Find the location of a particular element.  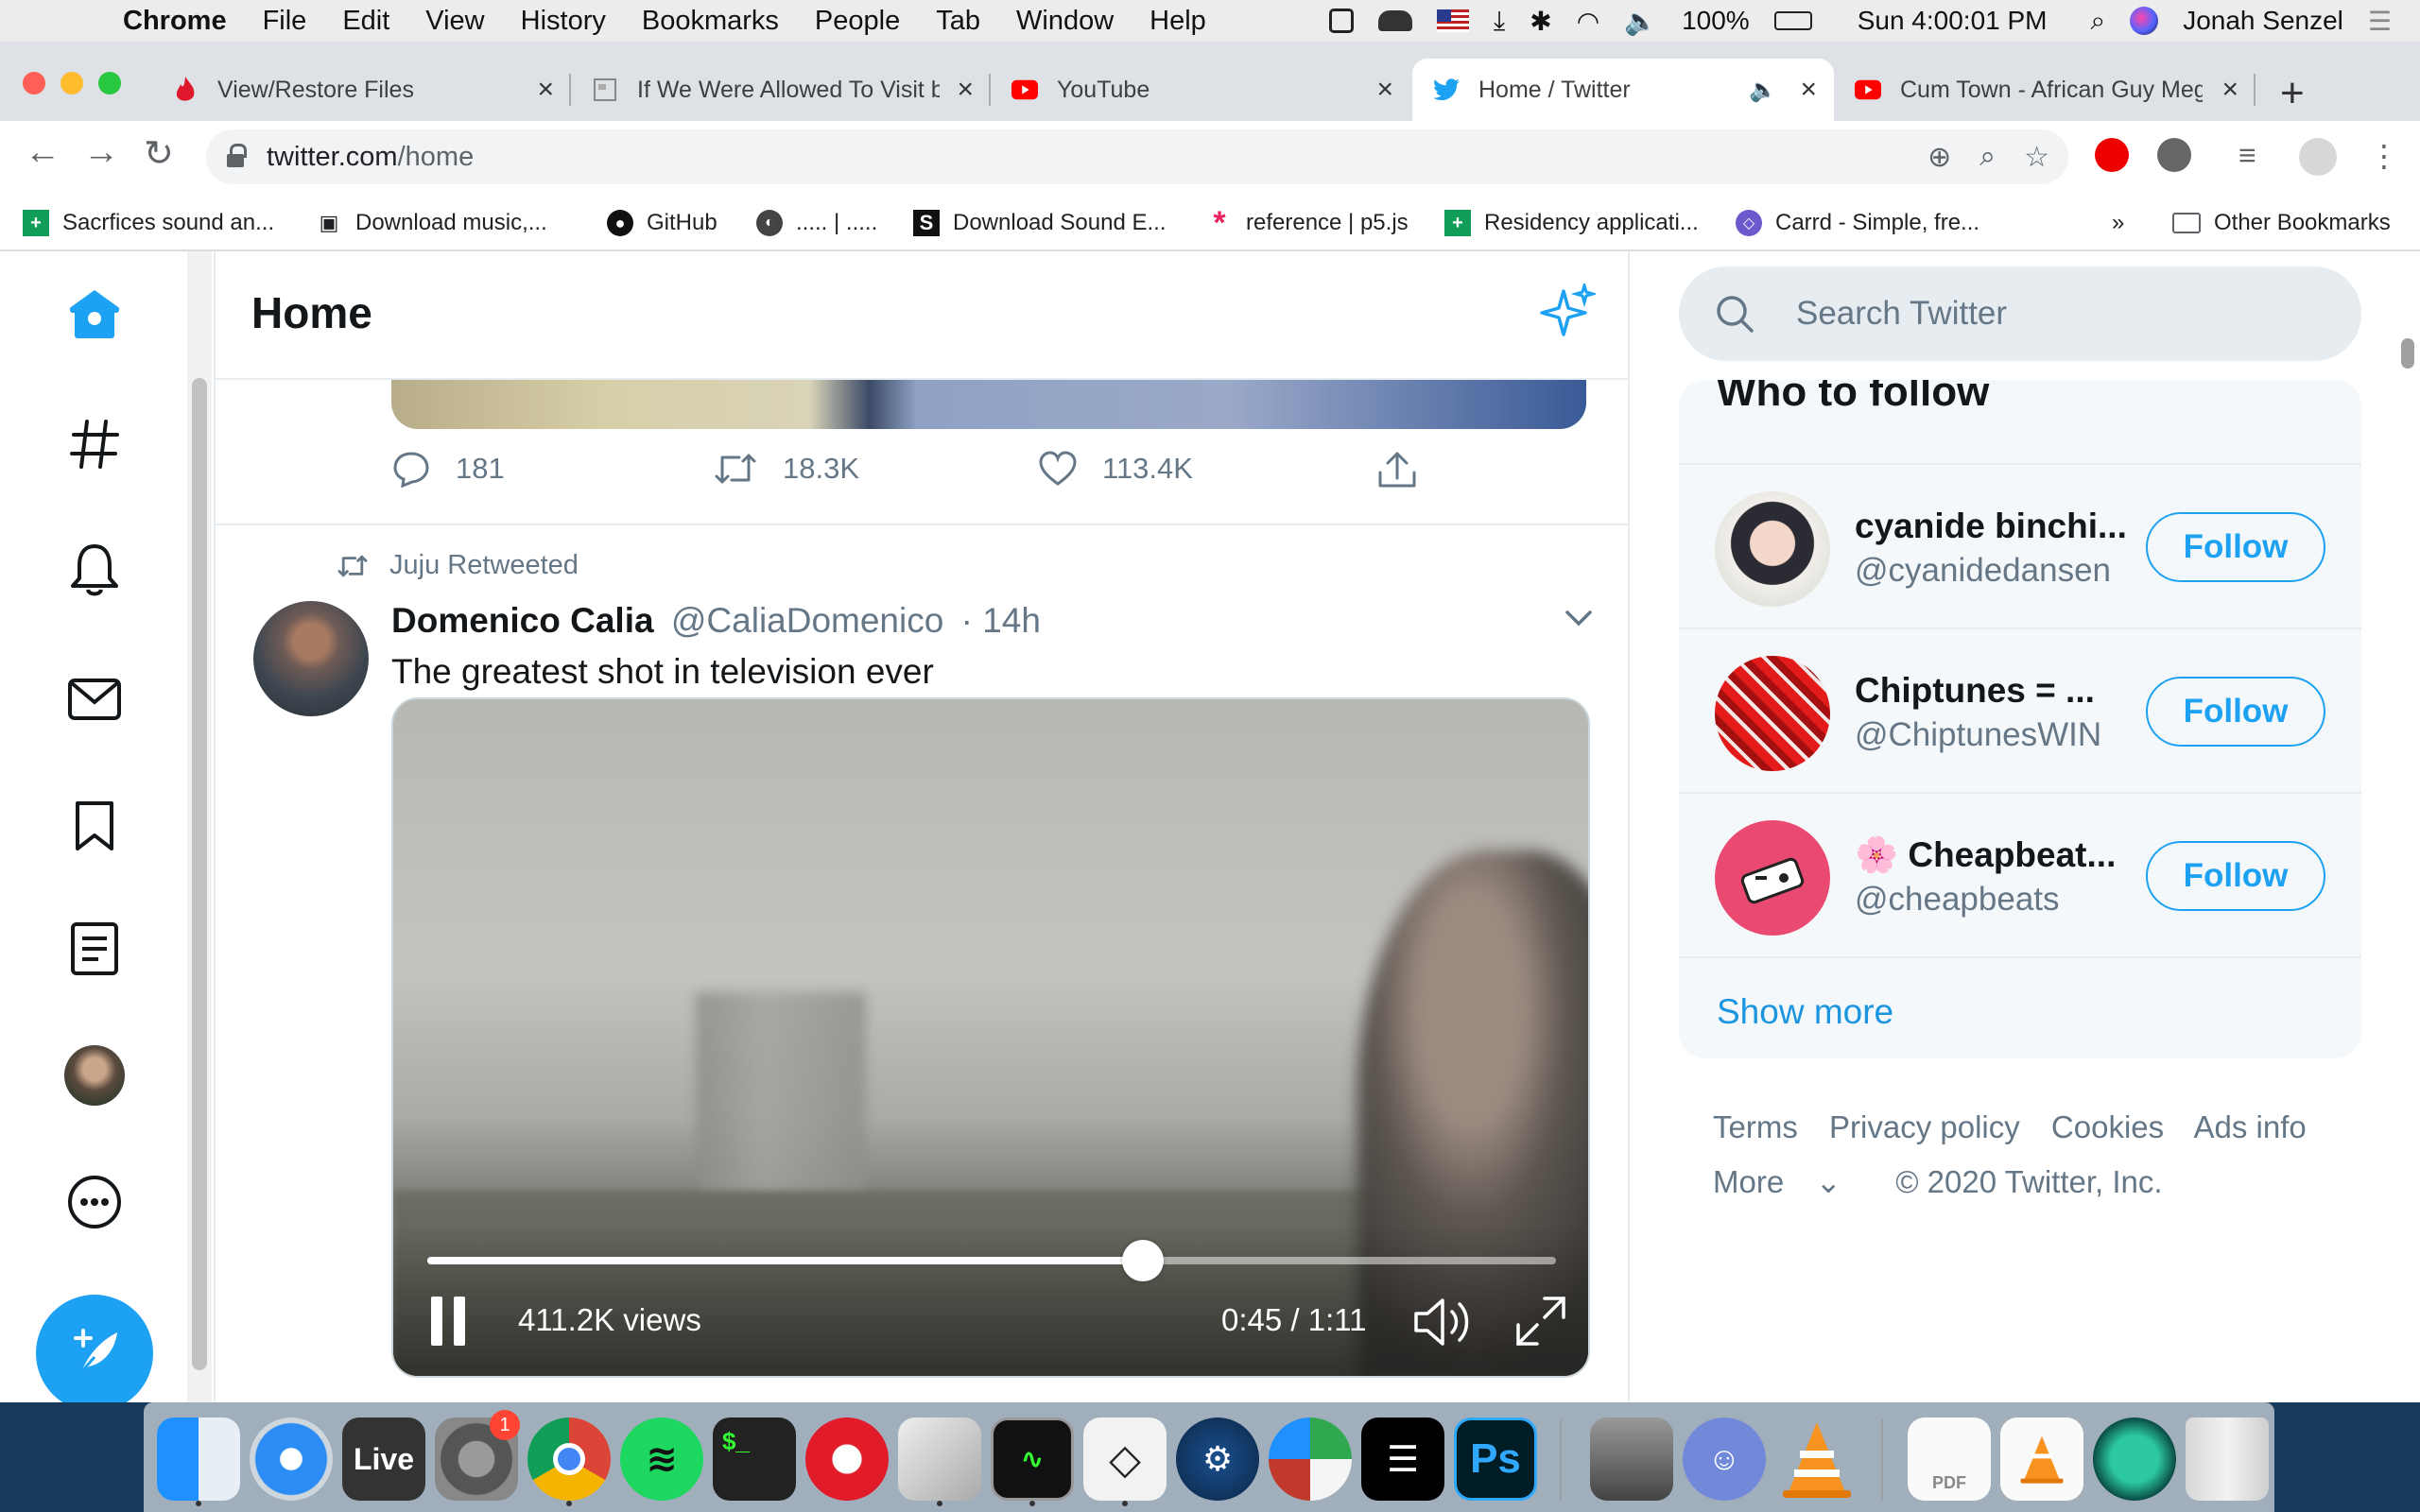

more-options-icon is located at coordinates (95, 1202).